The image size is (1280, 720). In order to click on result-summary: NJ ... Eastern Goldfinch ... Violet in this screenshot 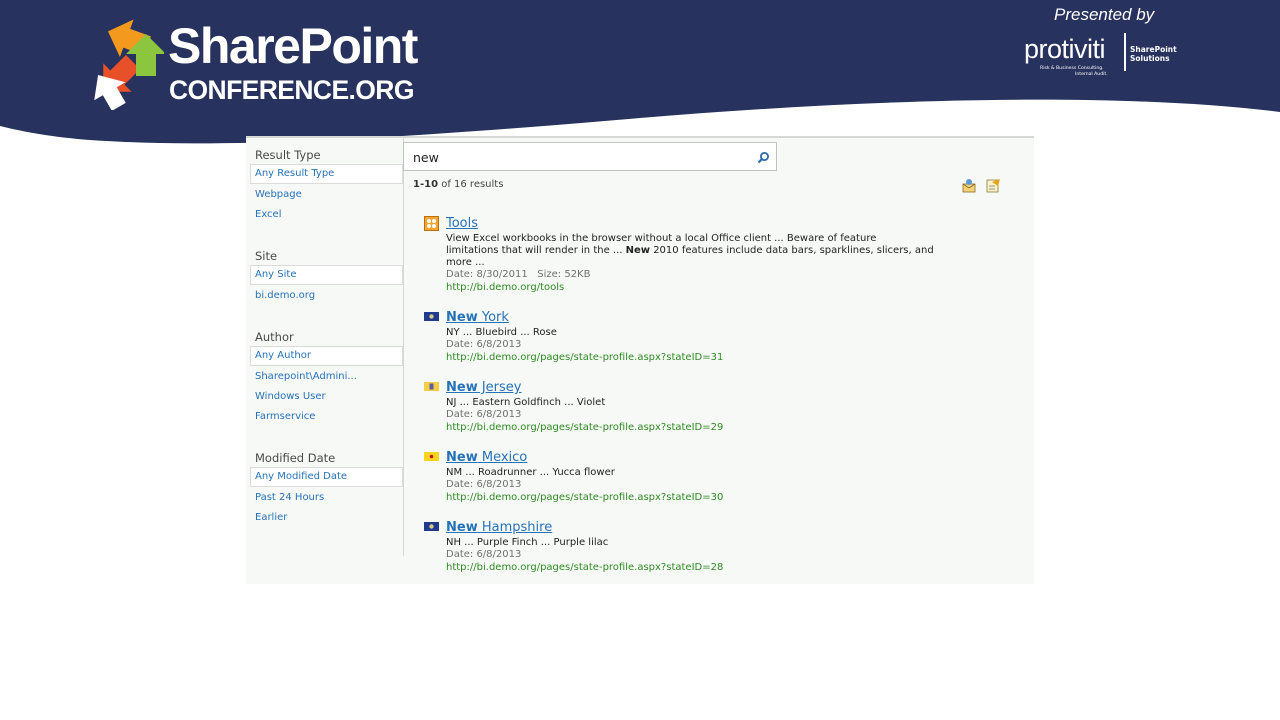, I will do `click(526, 402)`.